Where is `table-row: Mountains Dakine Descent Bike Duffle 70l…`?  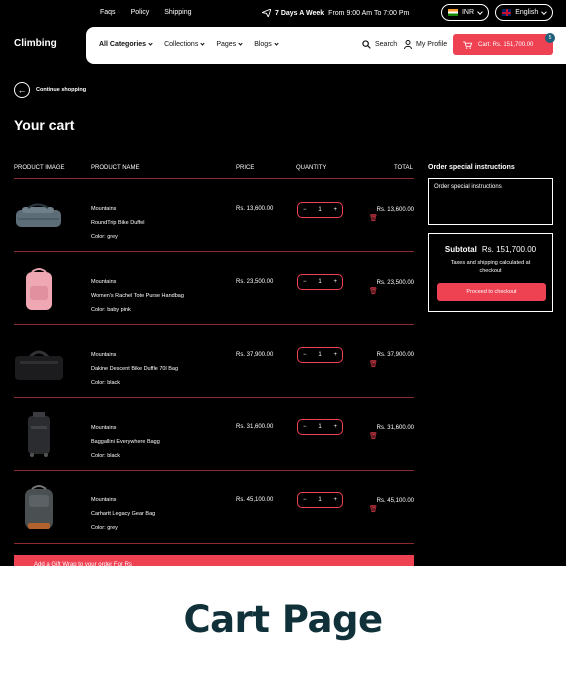
table-row: Mountains Dakine Descent Bike Duffle 70l… is located at coordinates (214, 361).